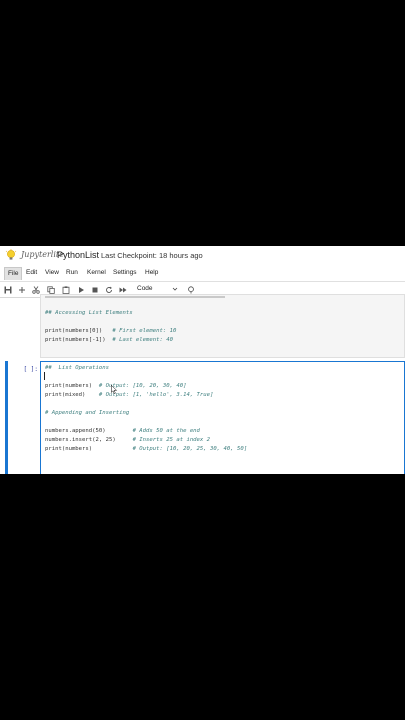 The image size is (405, 720). What do you see at coordinates (6, 417) in the screenshot?
I see `active-cell-indicator` at bounding box center [6, 417].